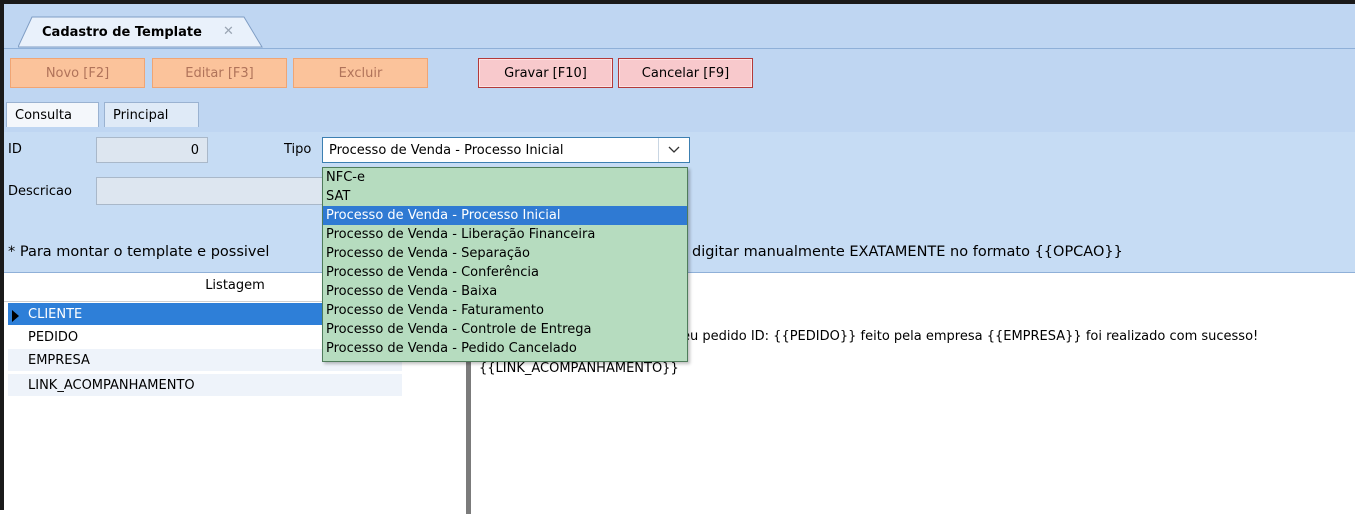 The height and width of the screenshot is (515, 1355). I want to click on dropdown-option: Processo de Venda - Separação, so click(505, 253).